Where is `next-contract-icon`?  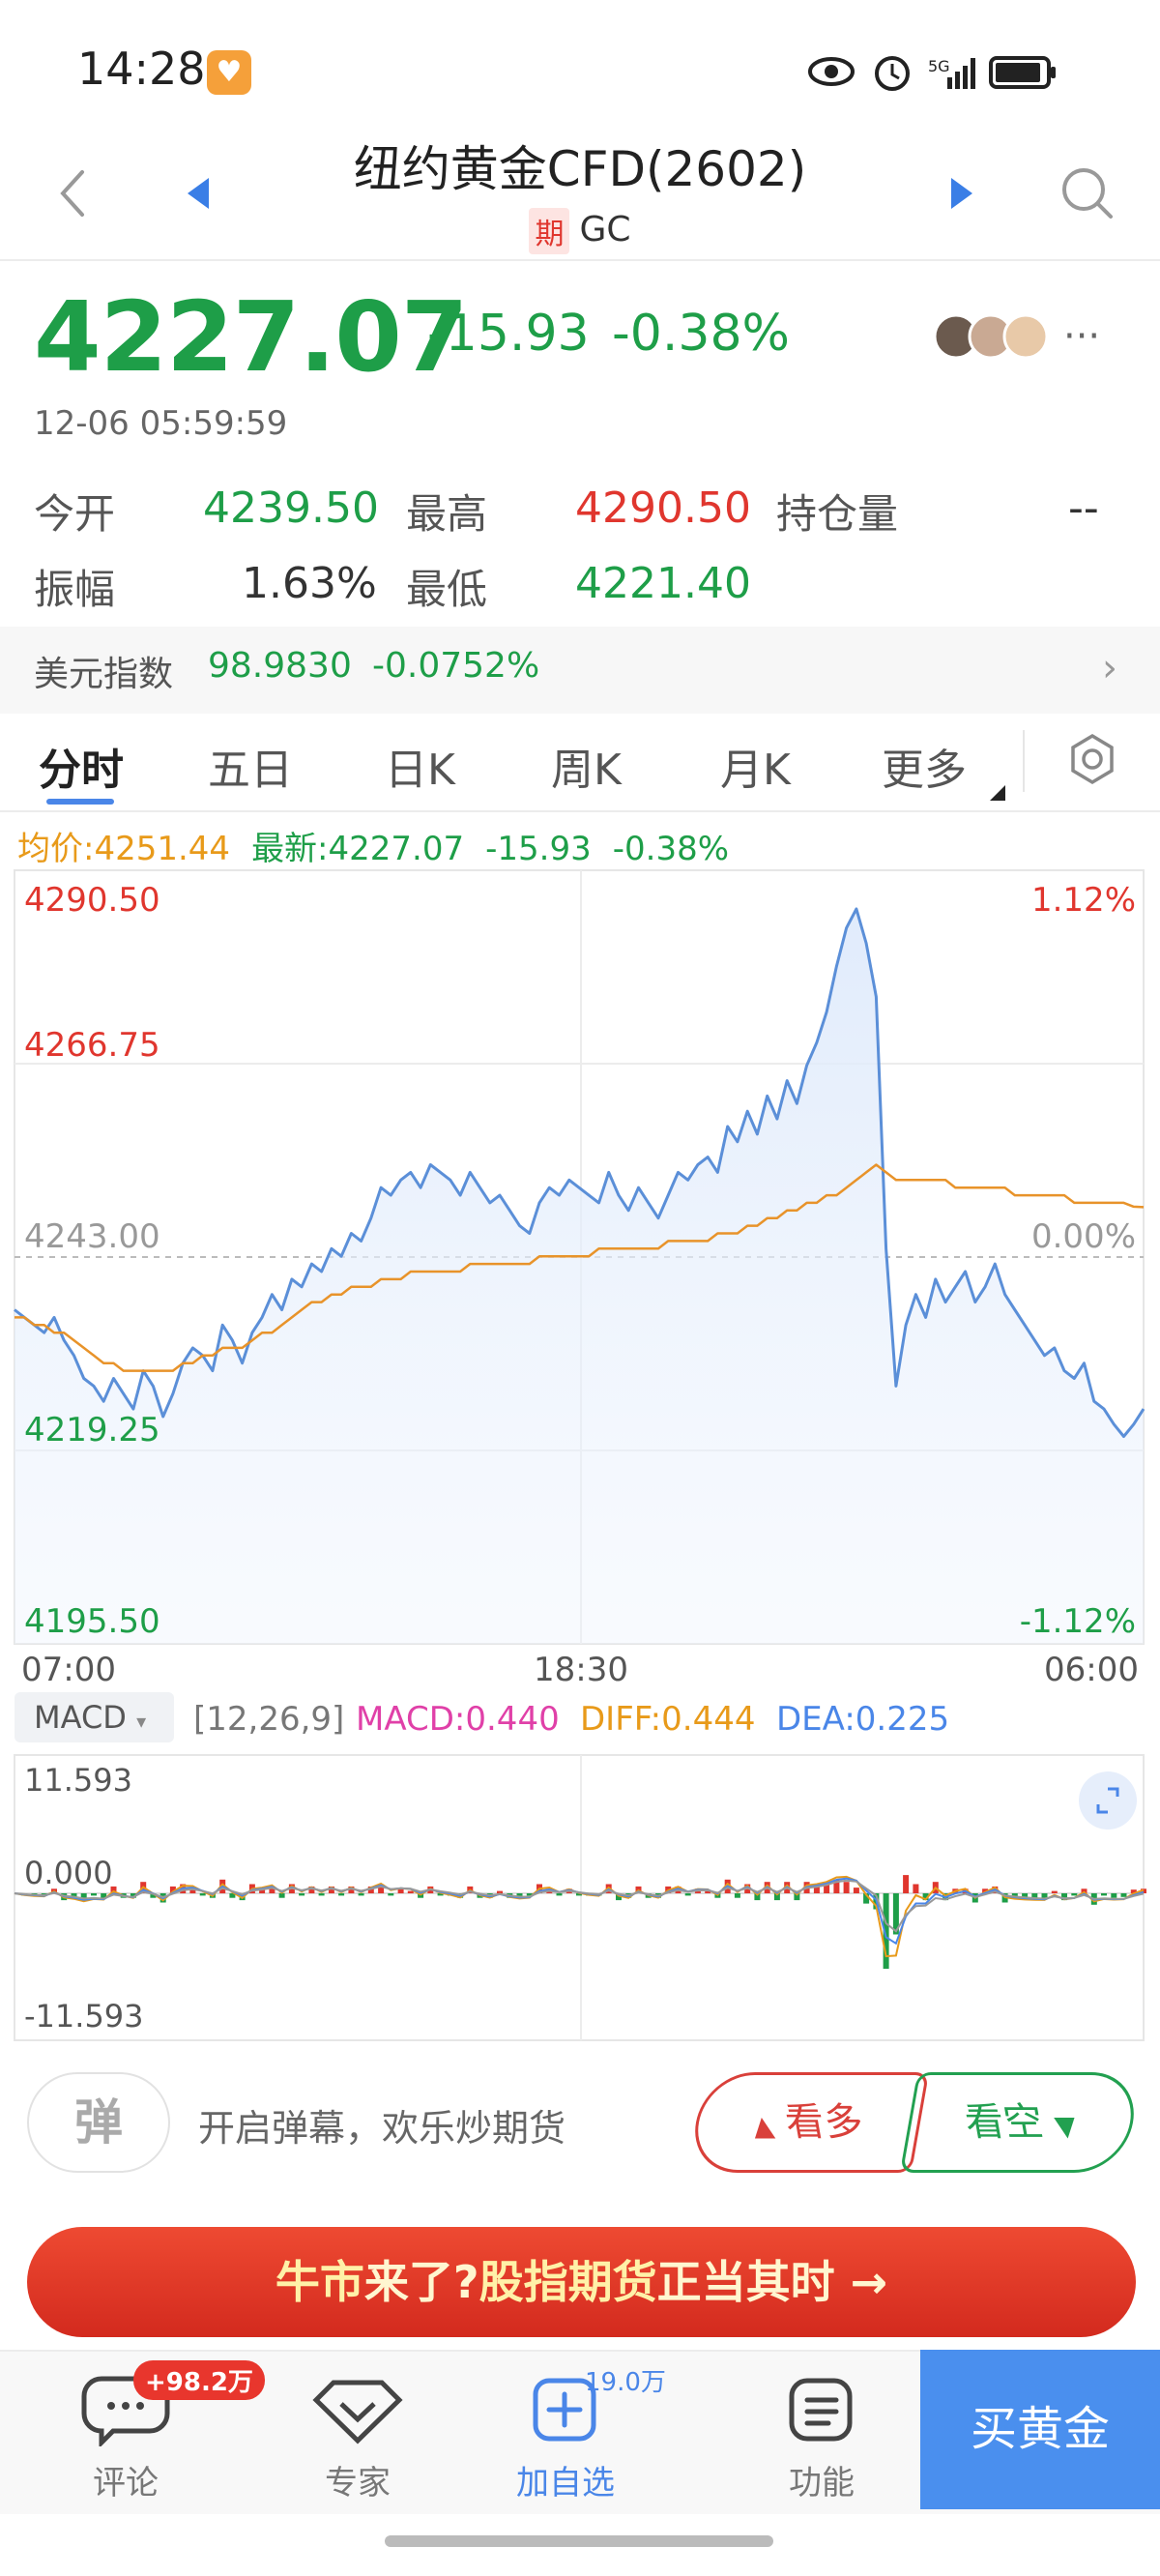
next-contract-icon is located at coordinates (961, 193).